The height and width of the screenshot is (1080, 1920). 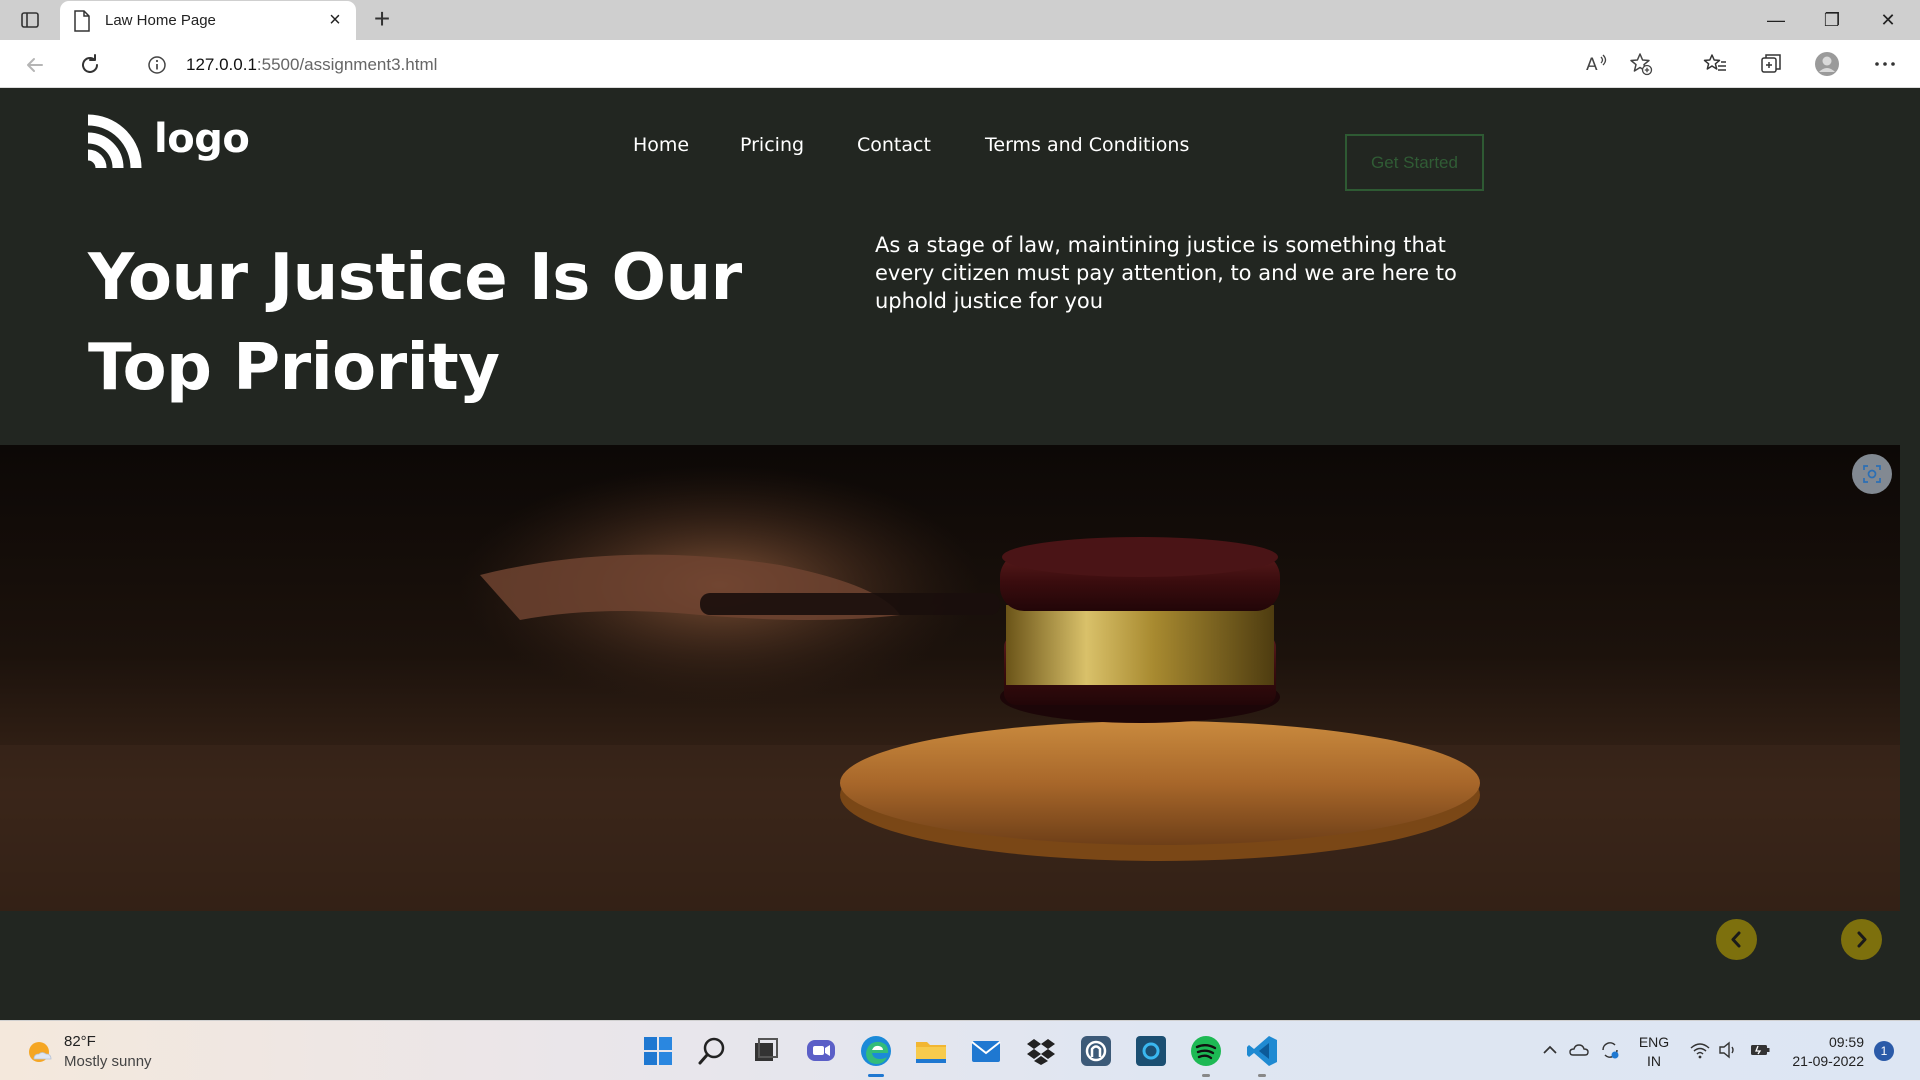 I want to click on carousel-prev-button, so click(x=1736, y=939).